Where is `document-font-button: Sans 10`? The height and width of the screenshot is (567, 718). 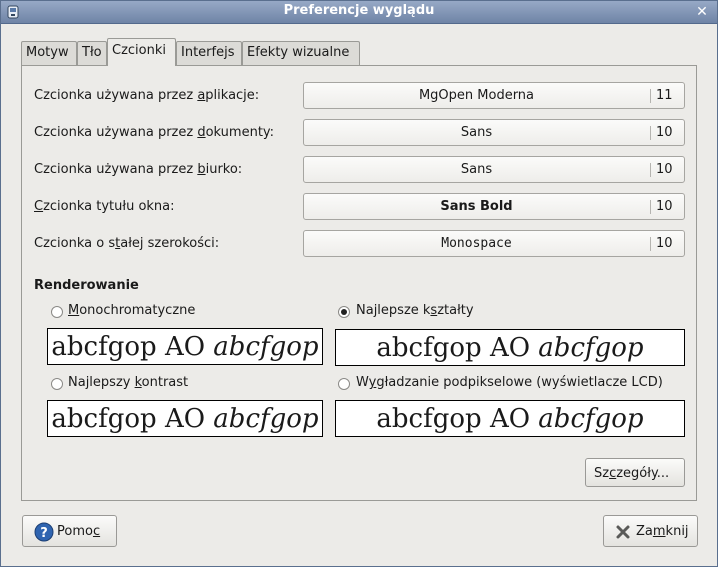 document-font-button: Sans 10 is located at coordinates (494, 132).